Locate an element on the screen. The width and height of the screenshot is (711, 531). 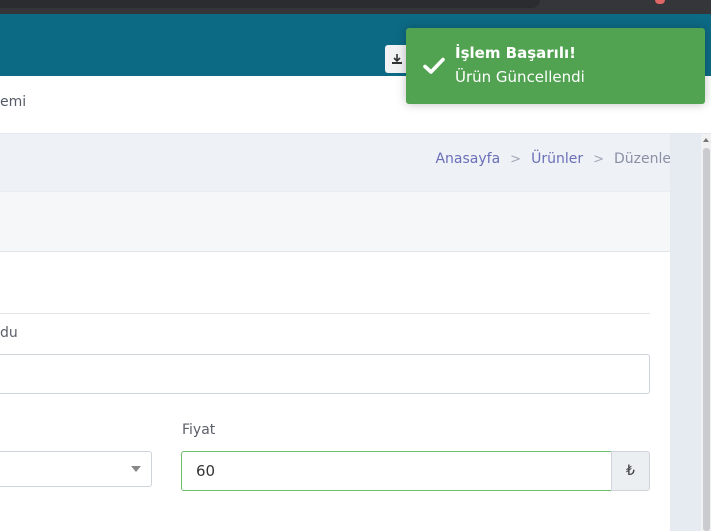
form-divider is located at coordinates (325, 313).